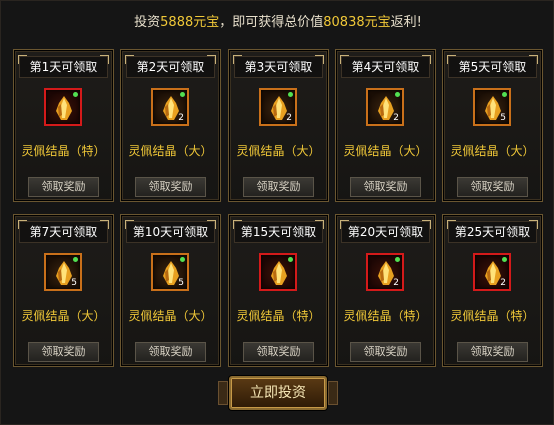 The image size is (554, 425). What do you see at coordinates (406, 22) in the screenshot?
I see `headline-suffix: 返利!` at bounding box center [406, 22].